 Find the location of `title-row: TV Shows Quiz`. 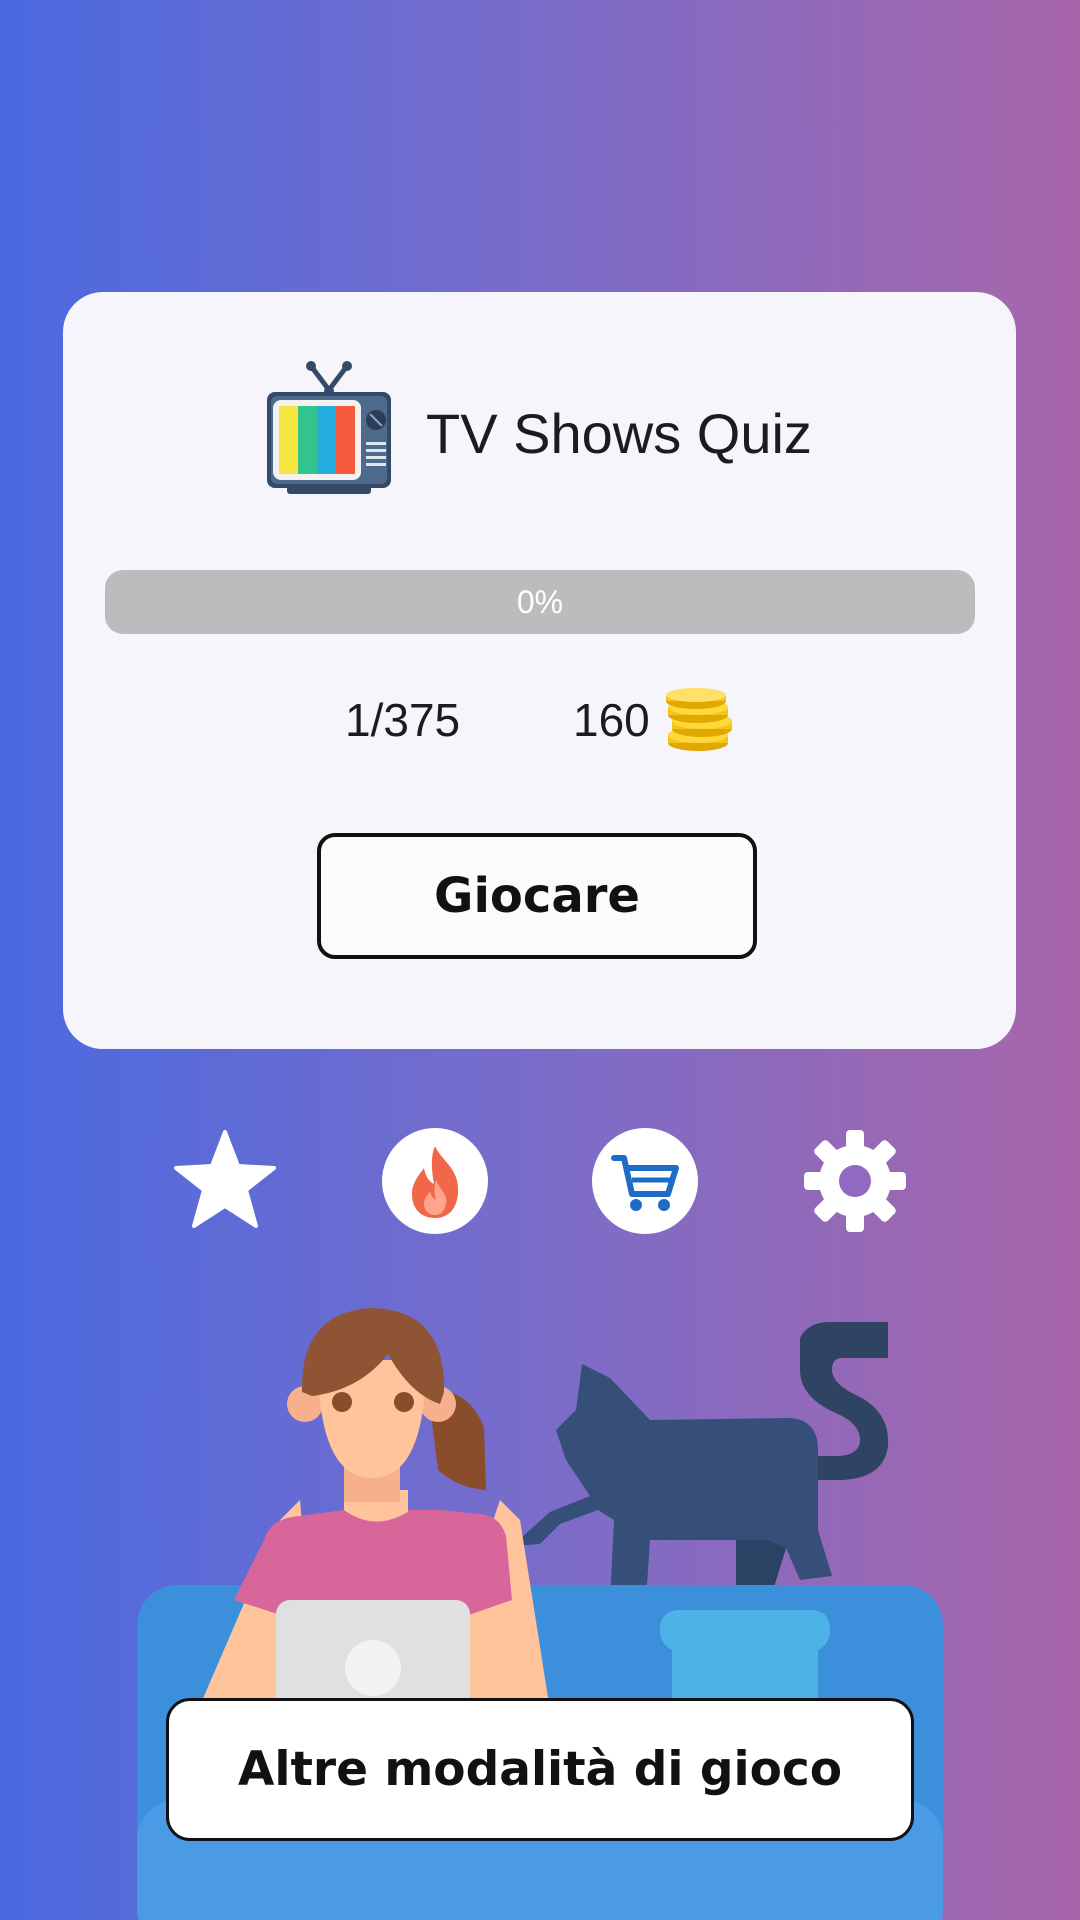

title-row: TV Shows Quiz is located at coordinates (539, 428).